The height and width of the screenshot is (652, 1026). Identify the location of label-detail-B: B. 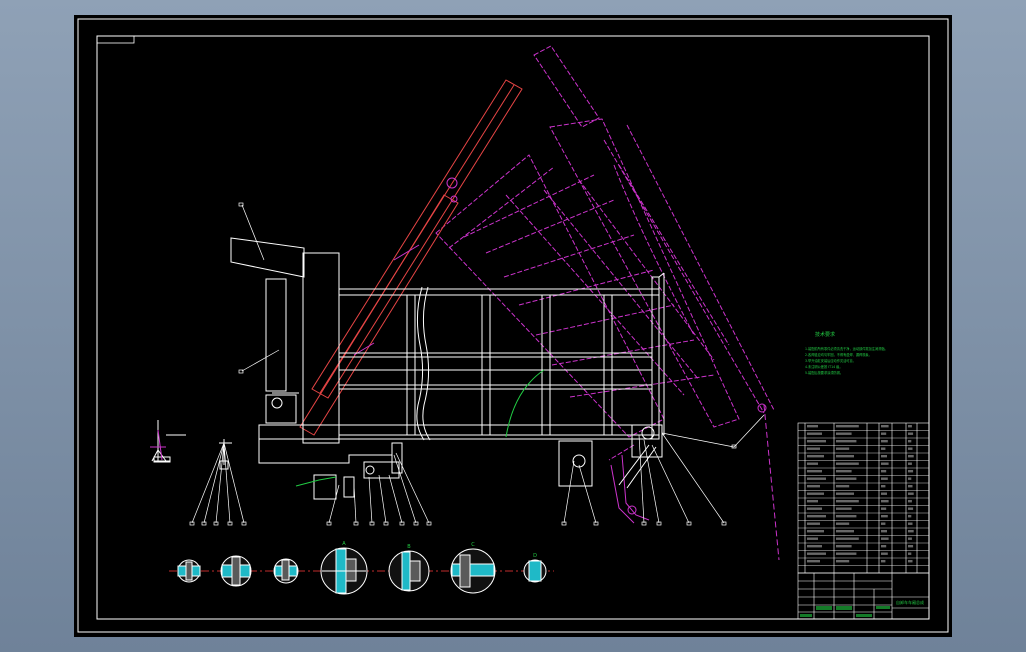
(409, 547).